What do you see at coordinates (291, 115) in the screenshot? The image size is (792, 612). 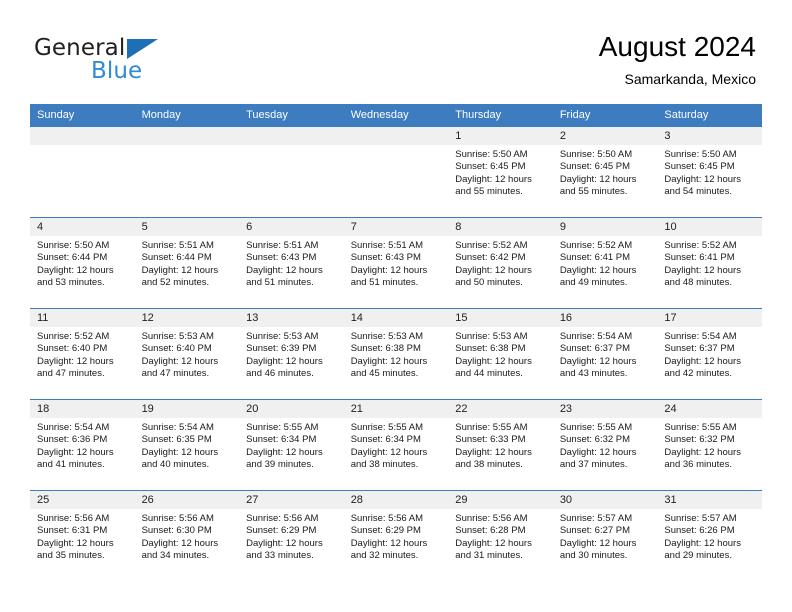 I see `weekday-header-tuesday: Tuesday` at bounding box center [291, 115].